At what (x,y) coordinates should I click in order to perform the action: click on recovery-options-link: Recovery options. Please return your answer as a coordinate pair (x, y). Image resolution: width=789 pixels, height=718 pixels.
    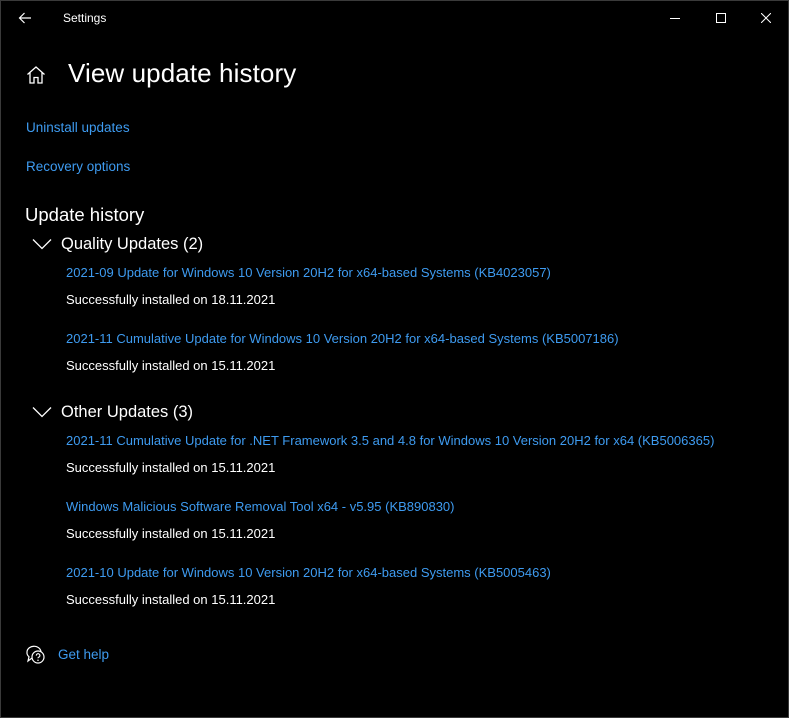
    Looking at the image, I should click on (78, 166).